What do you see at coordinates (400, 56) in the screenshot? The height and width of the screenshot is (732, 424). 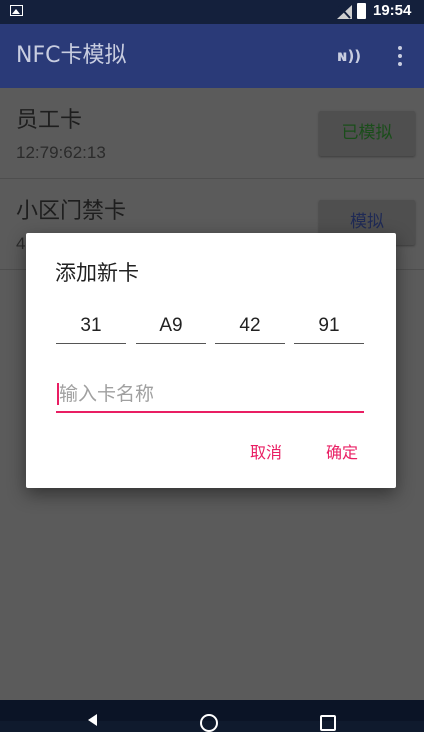 I see `more-vert-icon` at bounding box center [400, 56].